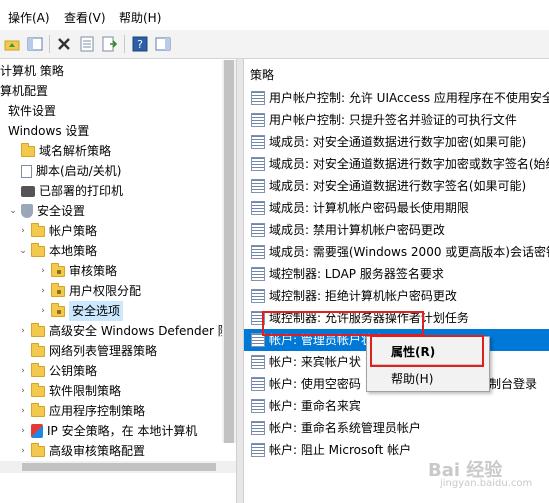 Image resolution: width=549 pixels, height=503 pixels. Describe the element at coordinates (87, 44) in the screenshot. I see `properties-icon` at that location.